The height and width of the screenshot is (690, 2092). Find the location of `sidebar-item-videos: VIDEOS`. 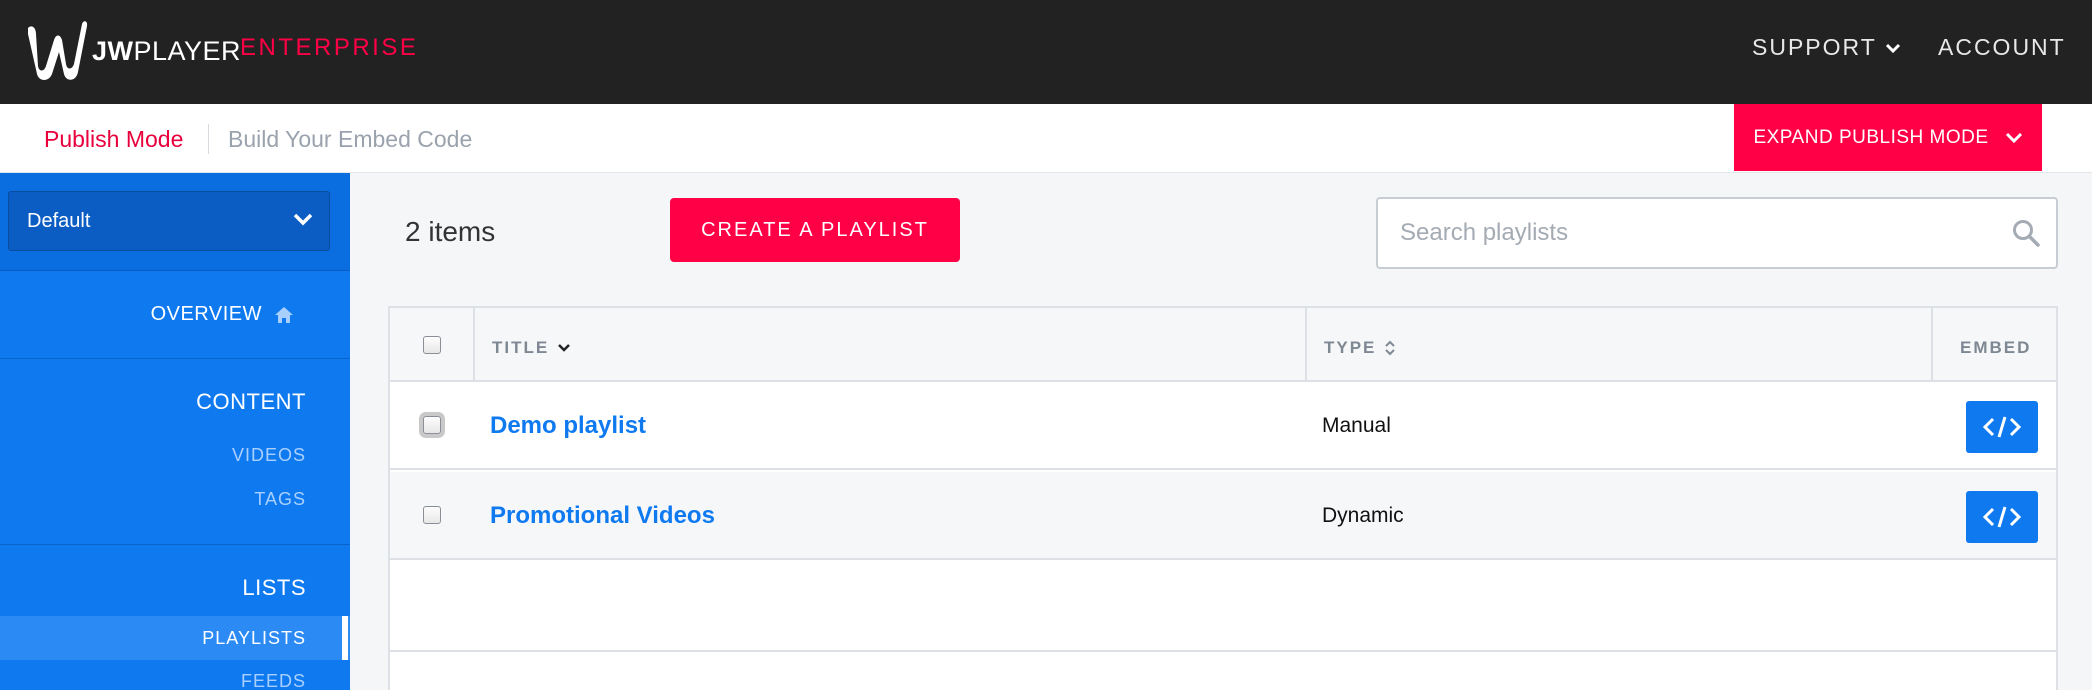

sidebar-item-videos: VIDEOS is located at coordinates (269, 455).